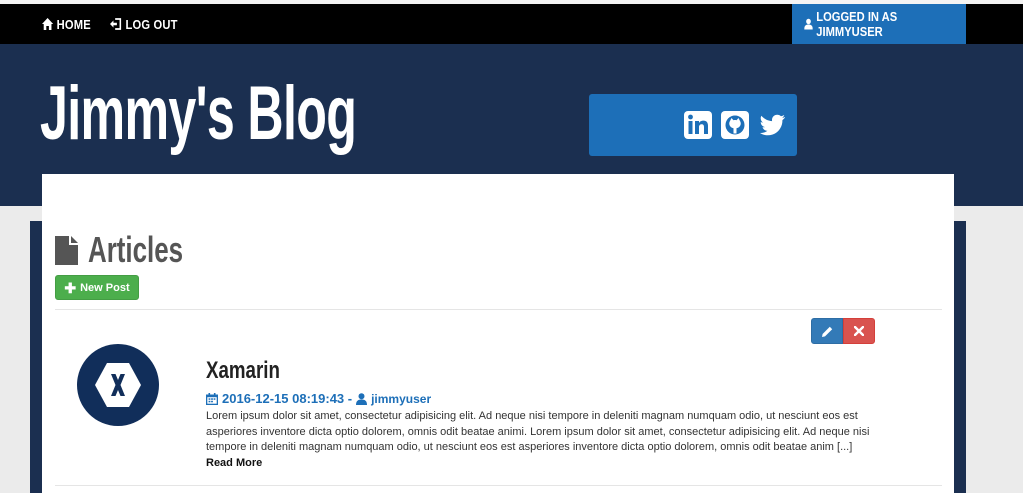 Image resolution: width=1023 pixels, height=493 pixels. Describe the element at coordinates (287, 398) in the screenshot. I see `post-date: 2016-12-15 08:19:43 -` at that location.